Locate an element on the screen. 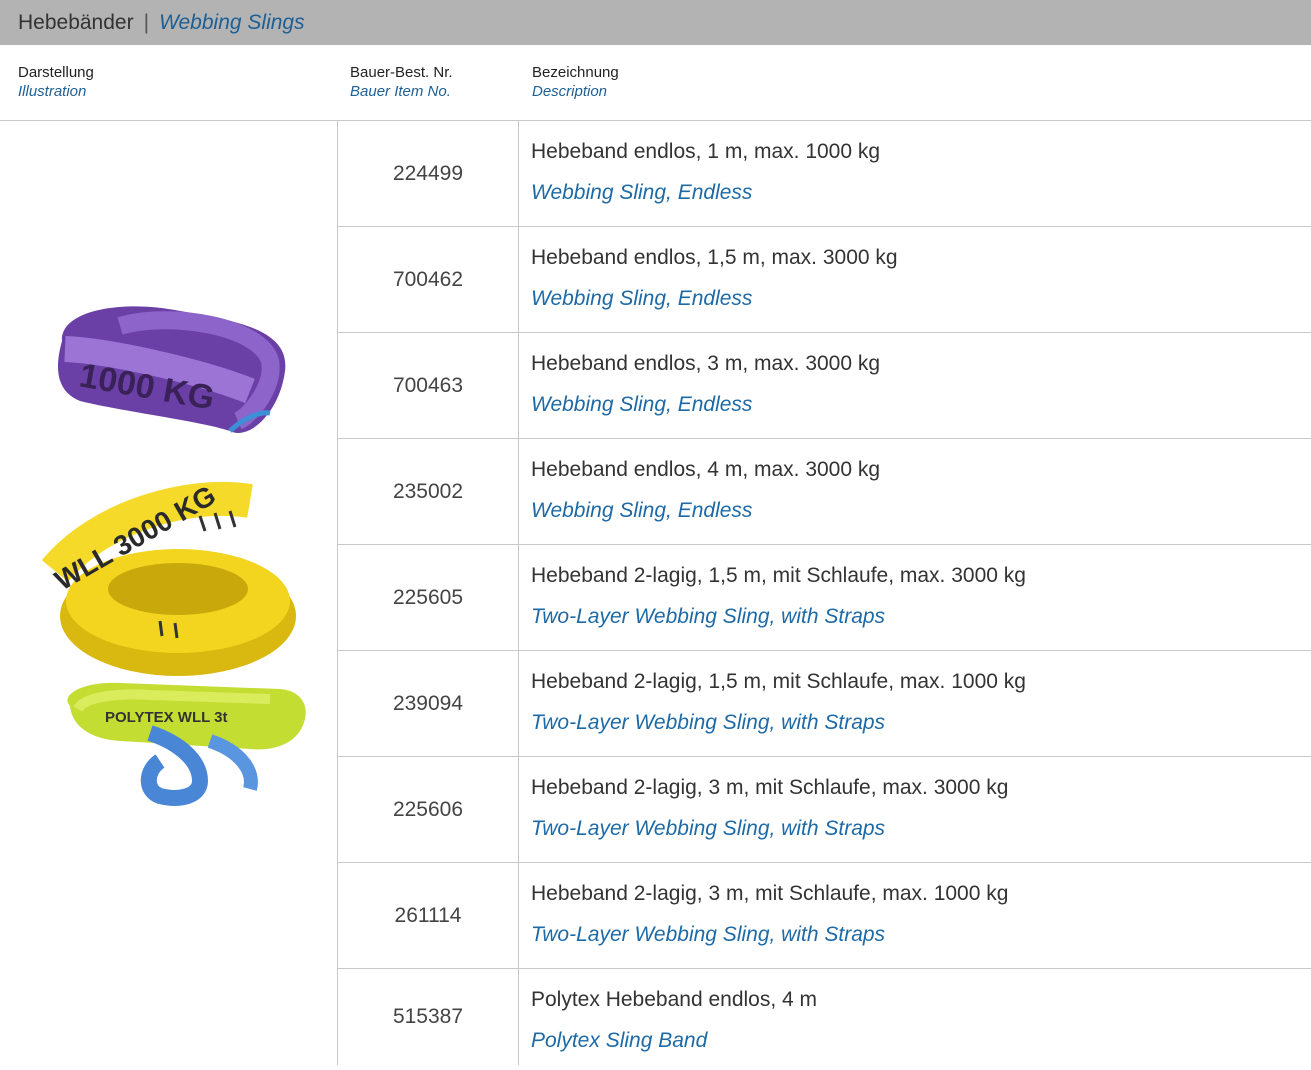 This screenshot has width=1311, height=1070. item-number: 700462 is located at coordinates (428, 279).